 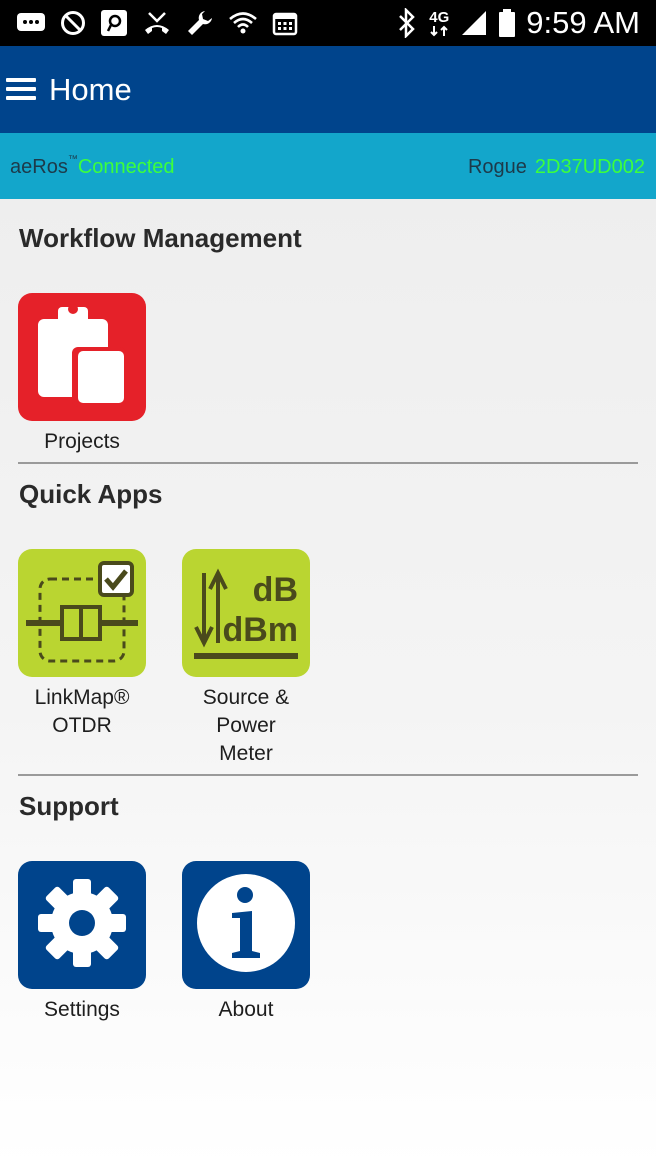 I want to click on hamburger-menu-icon, so click(x=21, y=90).